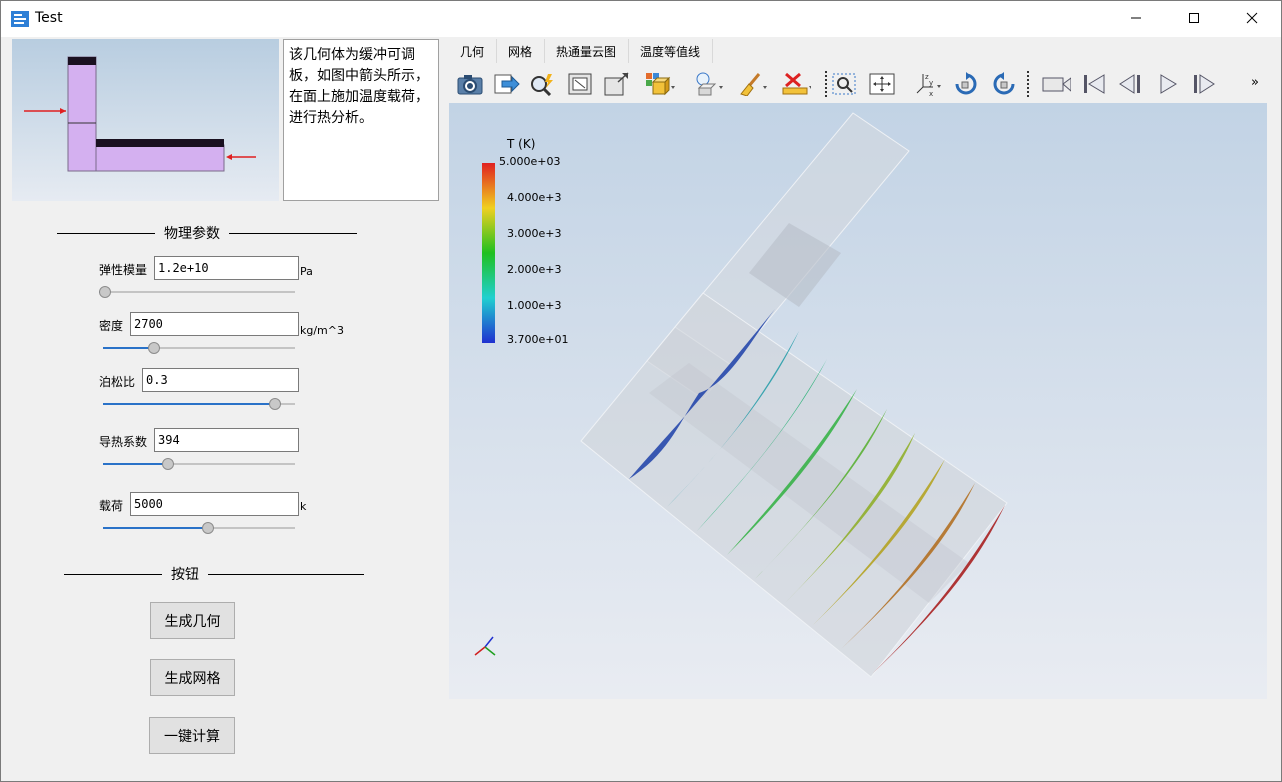 The width and height of the screenshot is (1282, 782). What do you see at coordinates (192, 620) in the screenshot?
I see `generate-geometry-button: 生成几何` at bounding box center [192, 620].